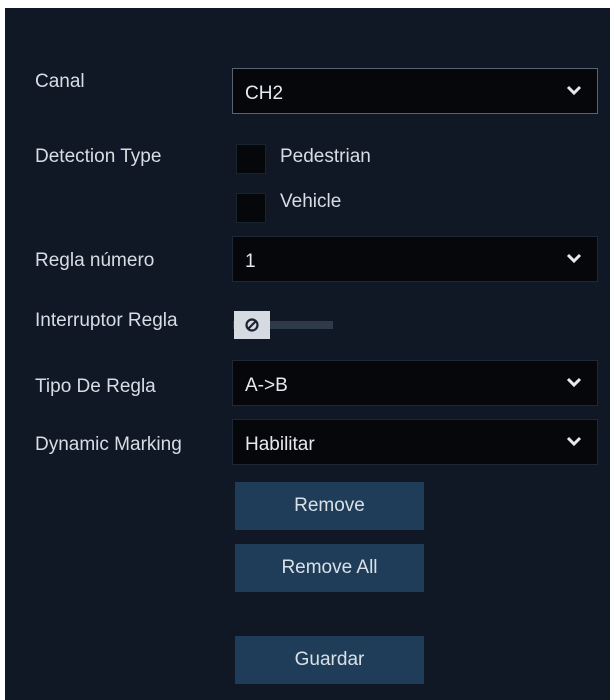 This screenshot has height=700, width=615. Describe the element at coordinates (106, 320) in the screenshot. I see `interruptor-regla-label: Interruptor Regla` at that location.